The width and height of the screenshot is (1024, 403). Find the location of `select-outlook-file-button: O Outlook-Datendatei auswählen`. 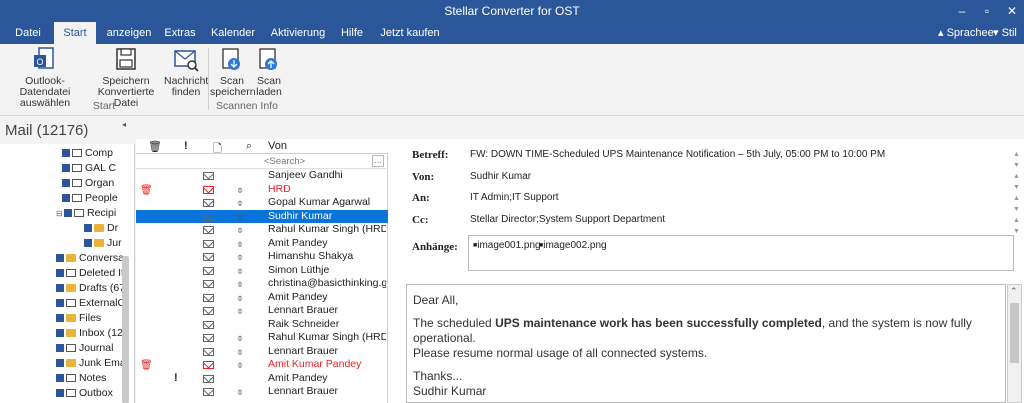

select-outlook-file-button: O Outlook-Datendatei auswählen is located at coordinates (45, 77).